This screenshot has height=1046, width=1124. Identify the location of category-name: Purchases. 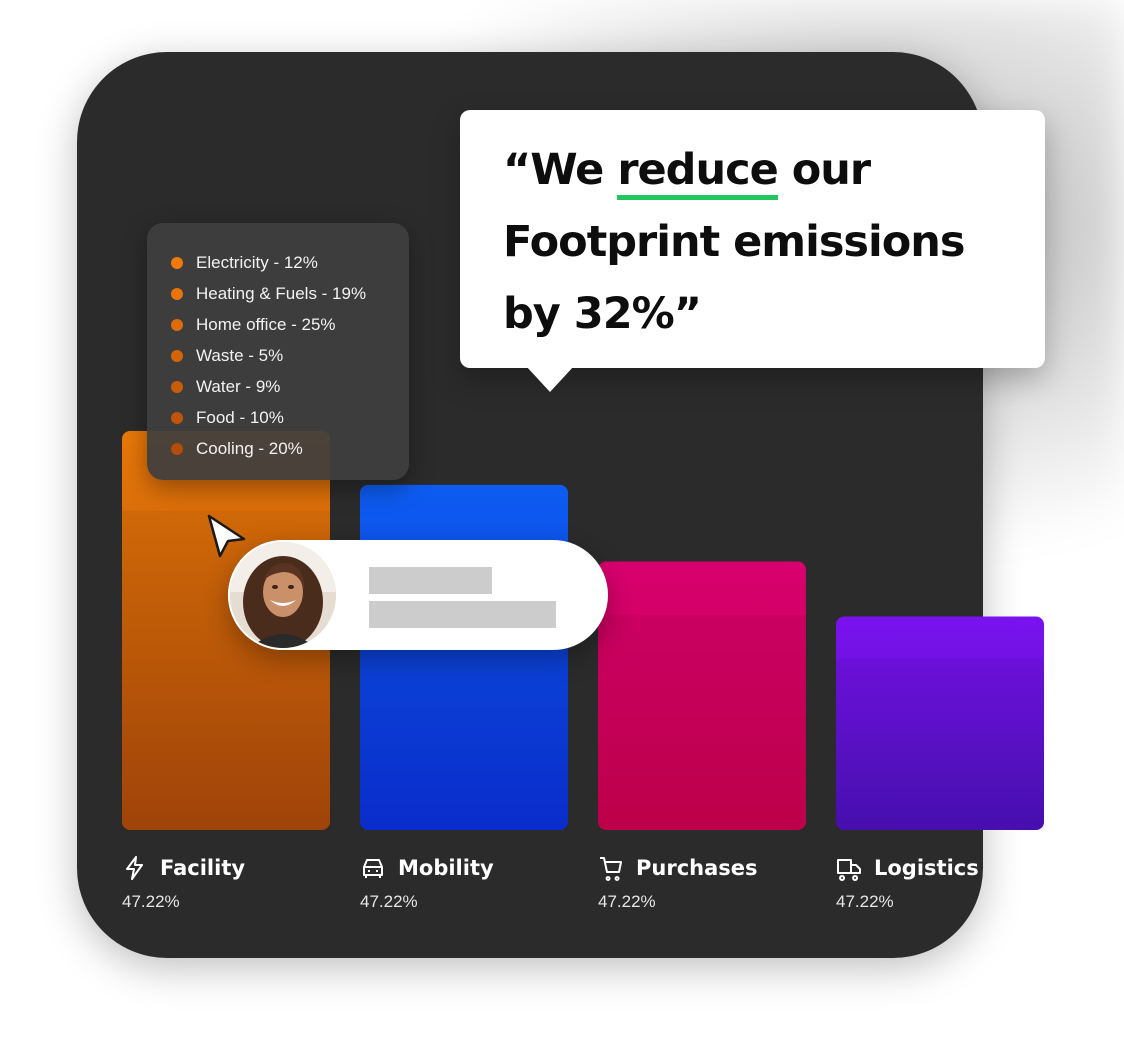
(697, 868).